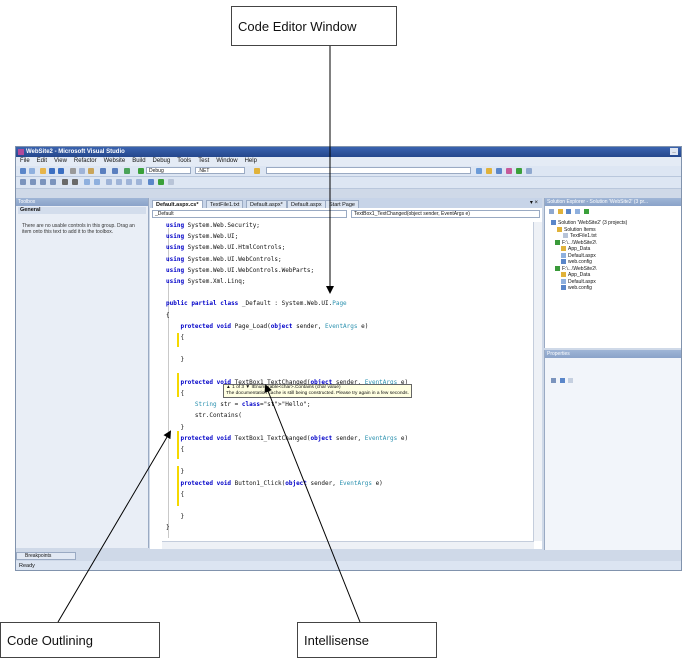  I want to click on solution-explorer-icon, so click(489, 171).